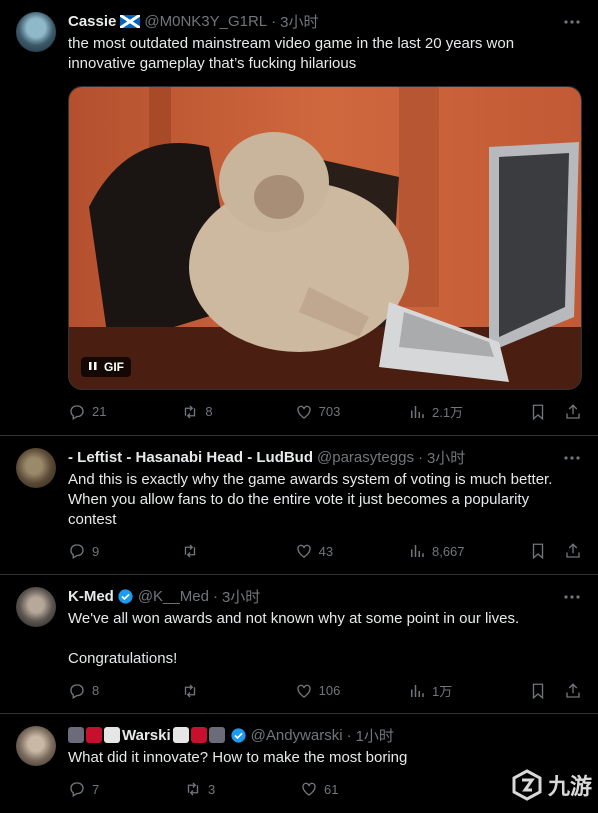 The image size is (598, 813). I want to click on view-count: 1万, so click(442, 691).